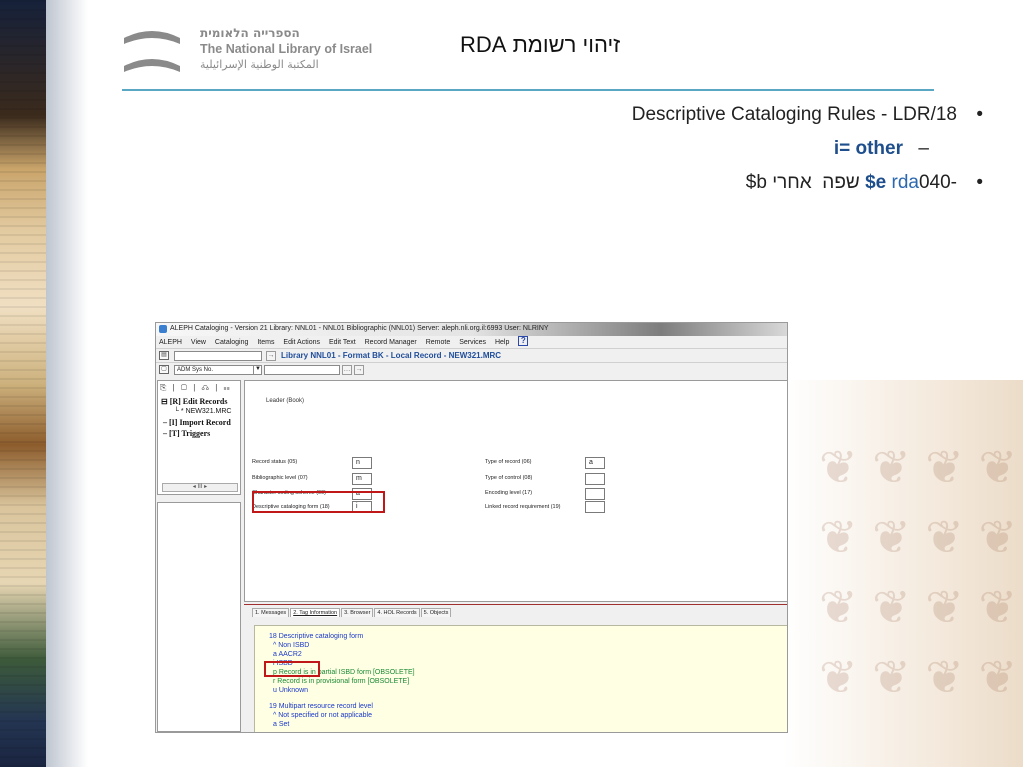  I want to click on tree-horizontal-scrollbar: ◂ III ▸, so click(200, 487).